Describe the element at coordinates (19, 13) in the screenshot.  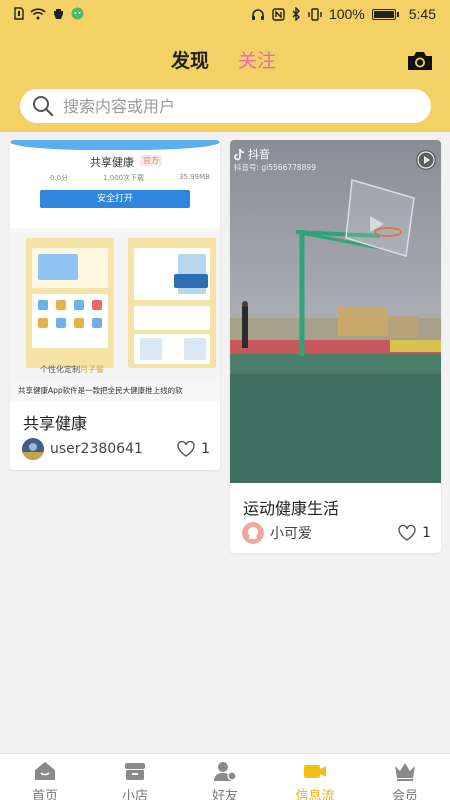
I see `sim-icon` at that location.